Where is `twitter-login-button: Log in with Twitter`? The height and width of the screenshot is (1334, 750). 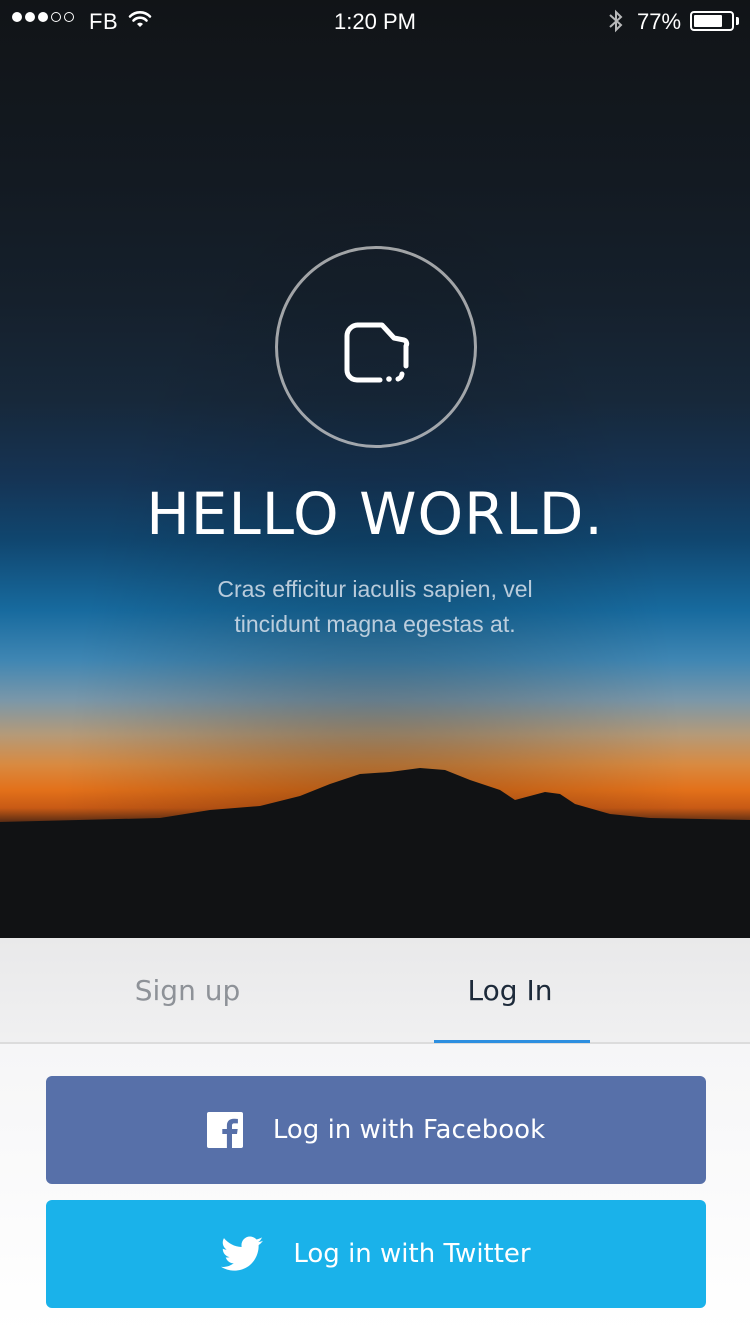 twitter-login-button: Log in with Twitter is located at coordinates (376, 1254).